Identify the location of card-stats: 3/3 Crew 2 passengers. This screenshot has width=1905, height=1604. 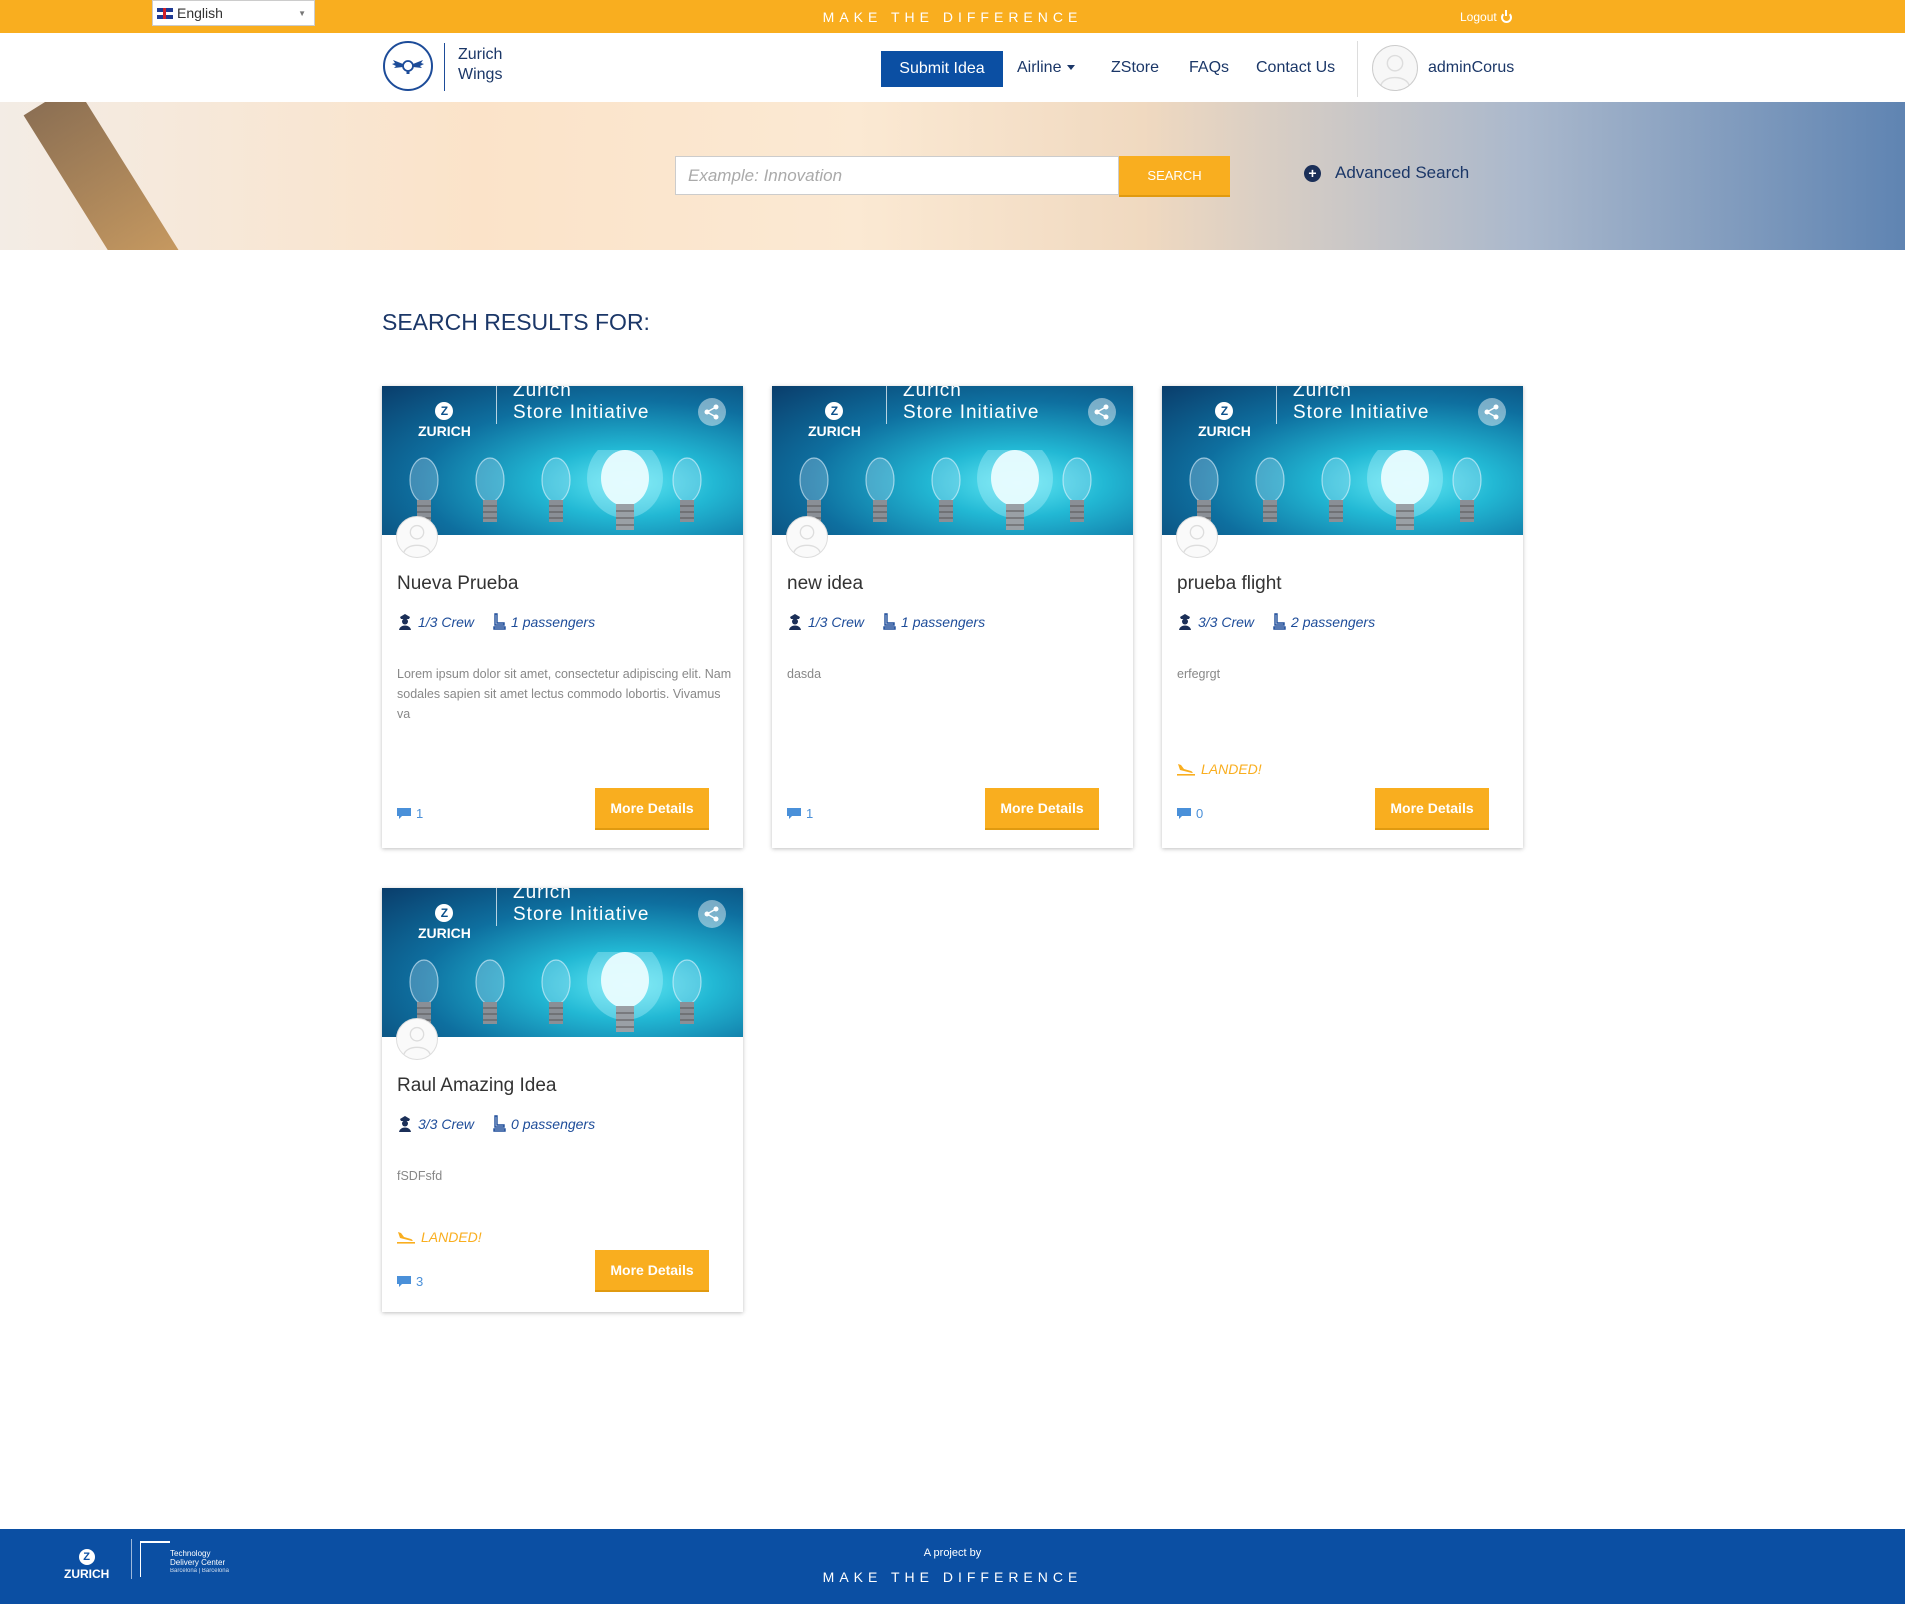
(1276, 621).